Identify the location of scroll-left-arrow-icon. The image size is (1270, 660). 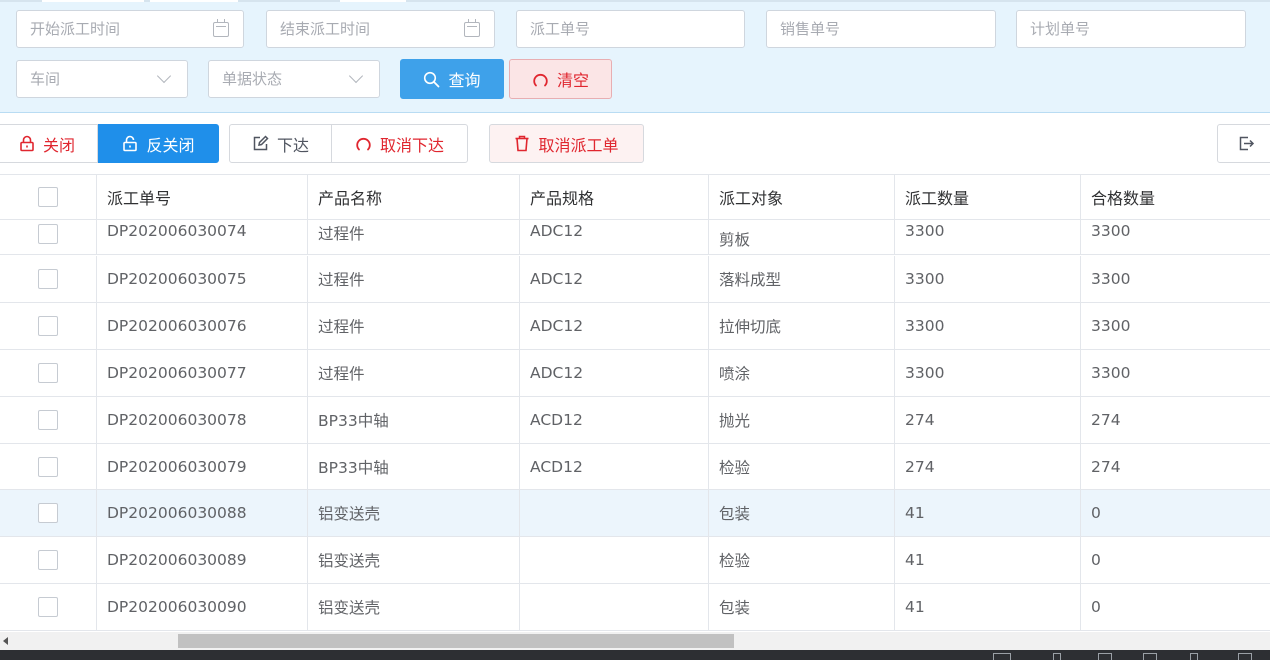
(5, 641).